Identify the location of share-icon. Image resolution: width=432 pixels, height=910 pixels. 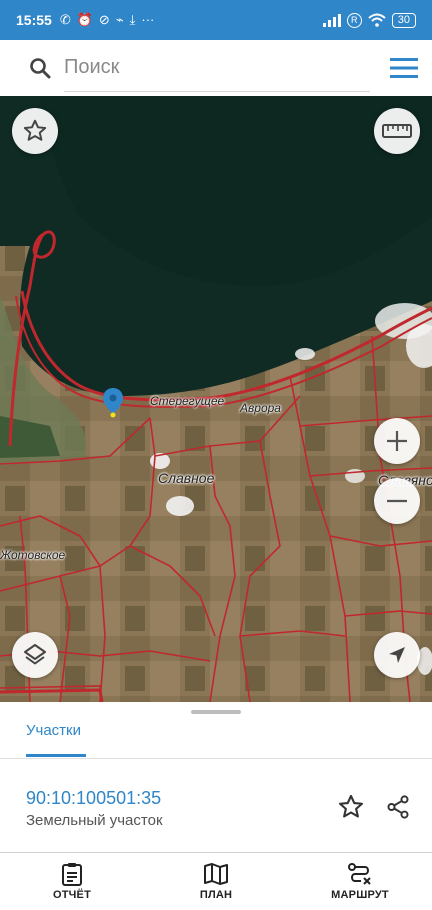
(398, 807).